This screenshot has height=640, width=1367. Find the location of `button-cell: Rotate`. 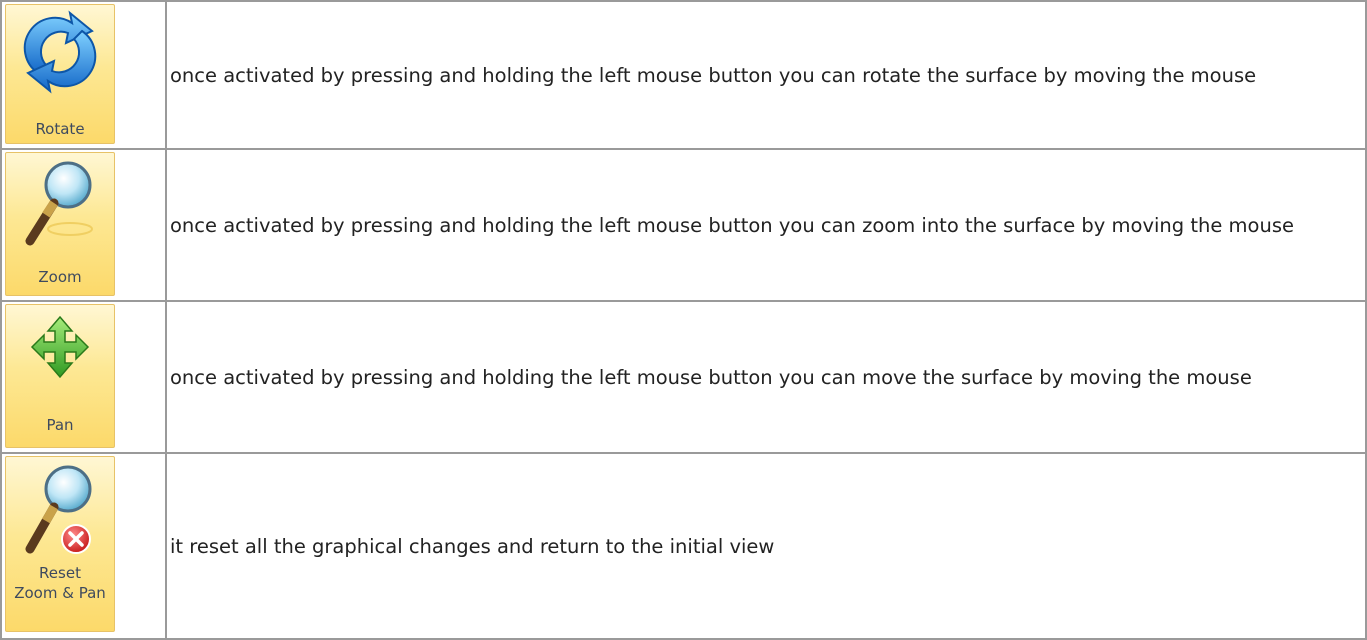

button-cell: Rotate is located at coordinates (83, 75).